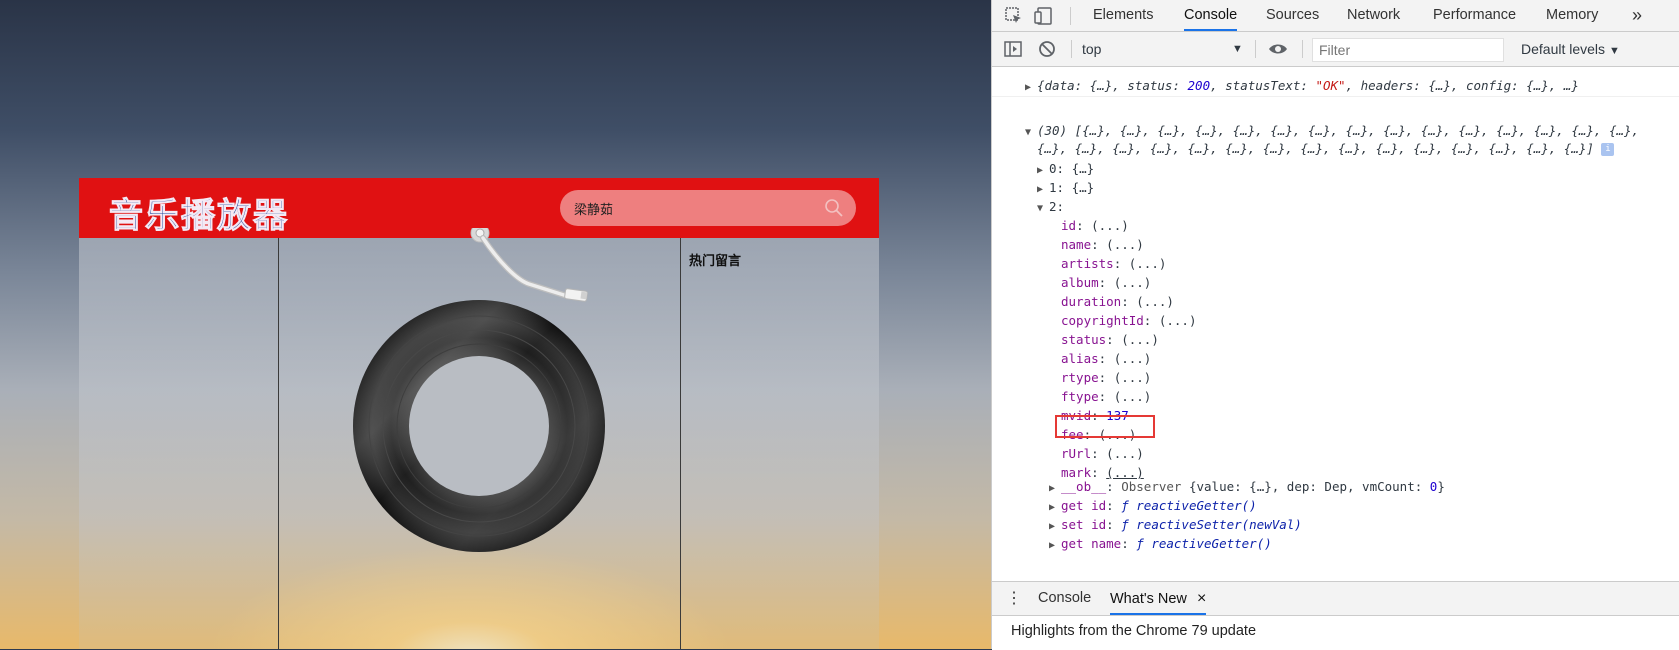 This screenshot has height=650, width=1679. I want to click on property-row-alias: alias: (...), so click(1106, 358).